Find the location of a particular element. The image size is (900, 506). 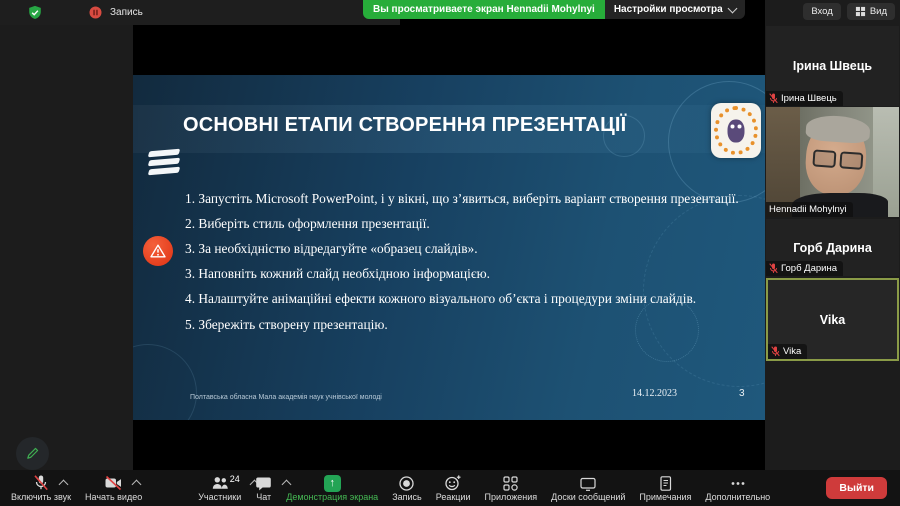

participant-tile-video: Hennadii Mohylnyi is located at coordinates (832, 162).